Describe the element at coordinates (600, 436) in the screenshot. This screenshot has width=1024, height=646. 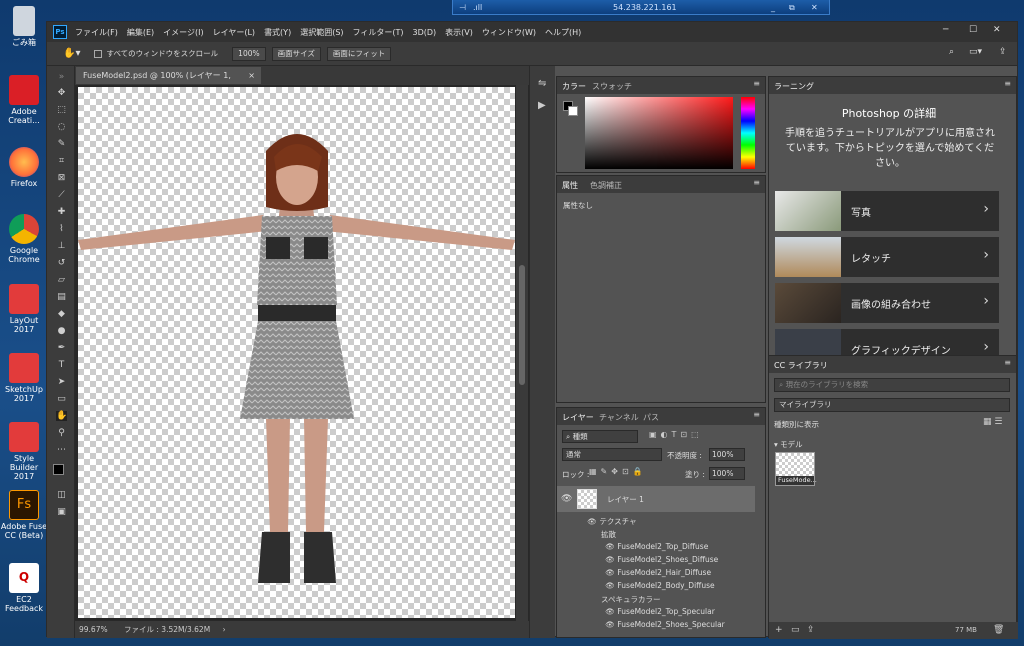
I see `layer-filter-select: ⌕ 種類` at that location.